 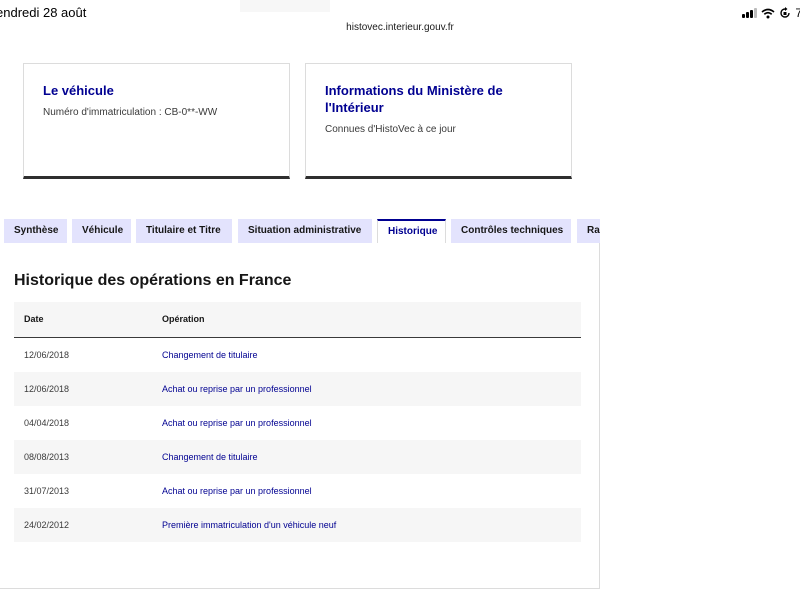 I want to click on tab-controles-techniques: Contrôles techniques, so click(x=511, y=231).